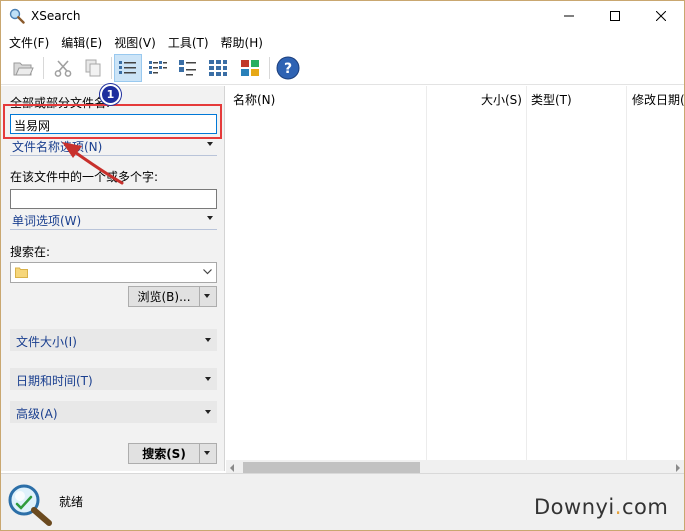 This screenshot has width=685, height=531. Describe the element at coordinates (135, 41) in the screenshot. I see `menu-view: 视图(V)` at that location.